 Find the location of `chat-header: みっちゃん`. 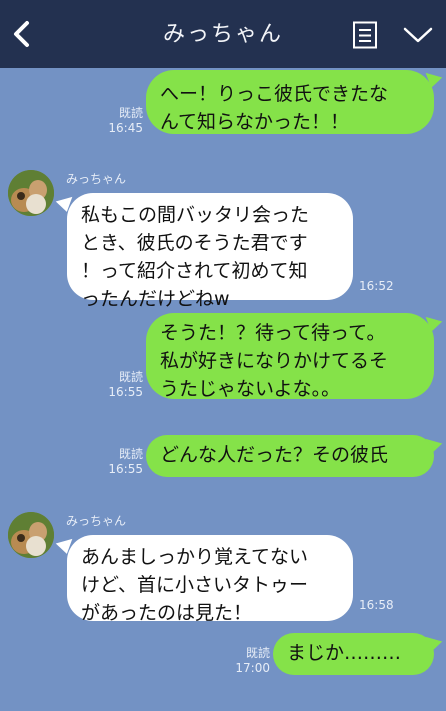

chat-header: みっちゃん is located at coordinates (223, 34).